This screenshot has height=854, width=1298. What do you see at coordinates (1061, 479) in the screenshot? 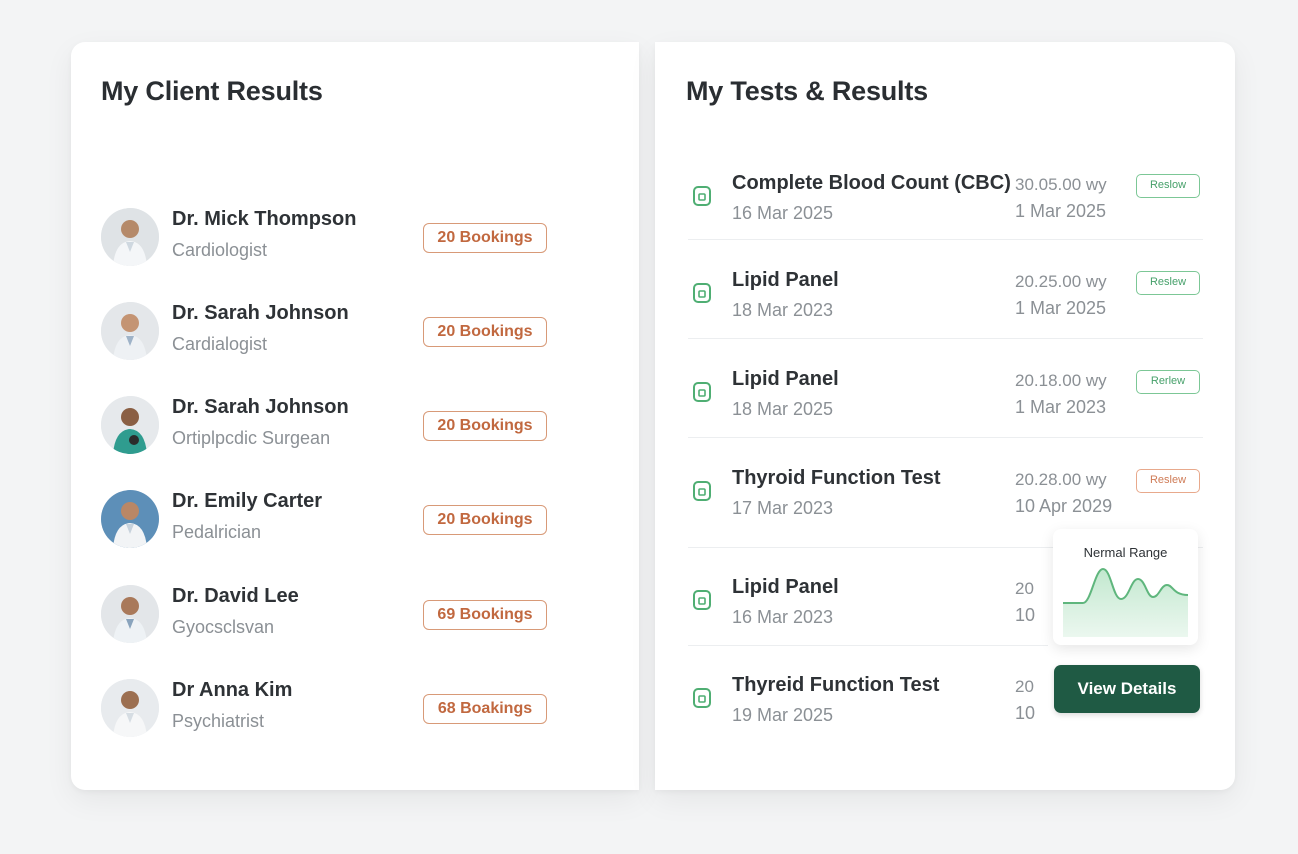
I see `test-value: 20.28.00 wy` at bounding box center [1061, 479].